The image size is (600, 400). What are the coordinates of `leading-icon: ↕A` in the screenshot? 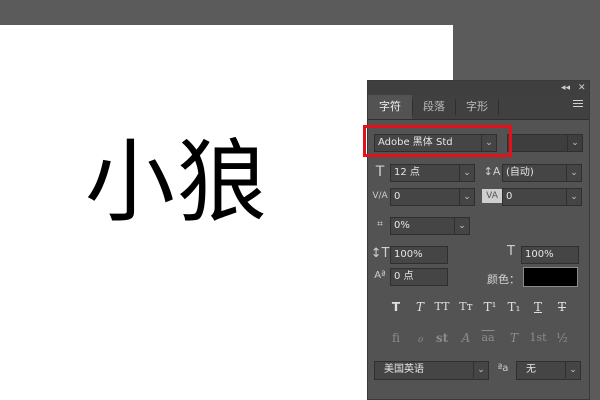 It's located at (492, 171).